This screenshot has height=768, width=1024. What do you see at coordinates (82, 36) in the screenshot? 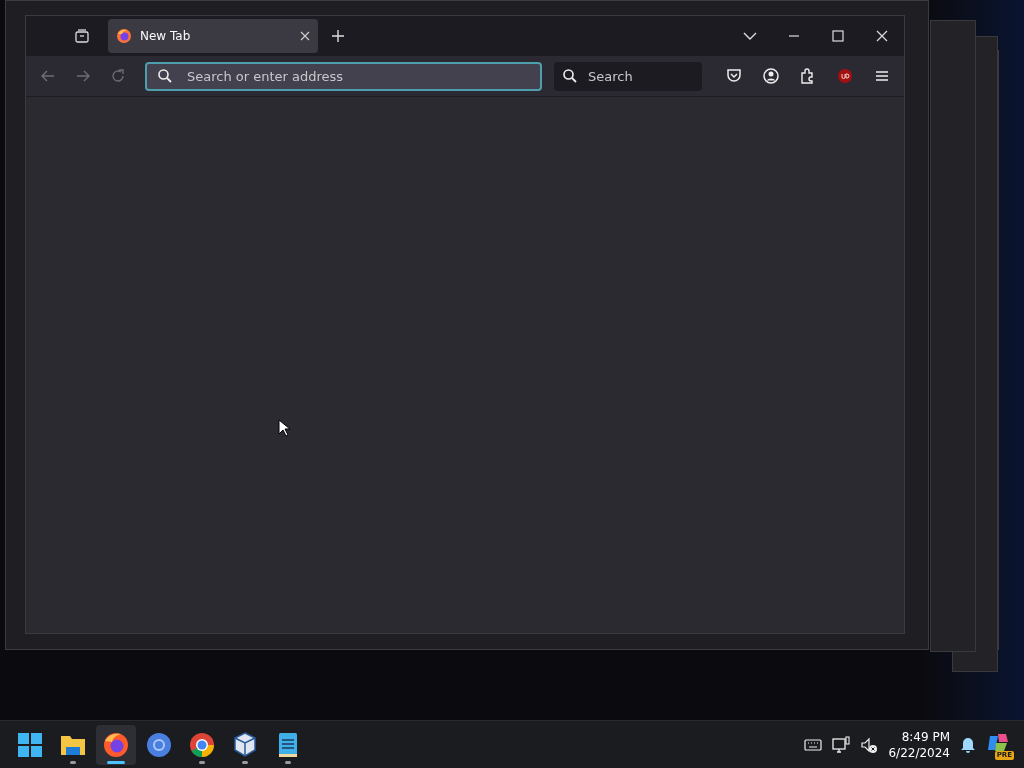
I see `tab-list-icon` at bounding box center [82, 36].